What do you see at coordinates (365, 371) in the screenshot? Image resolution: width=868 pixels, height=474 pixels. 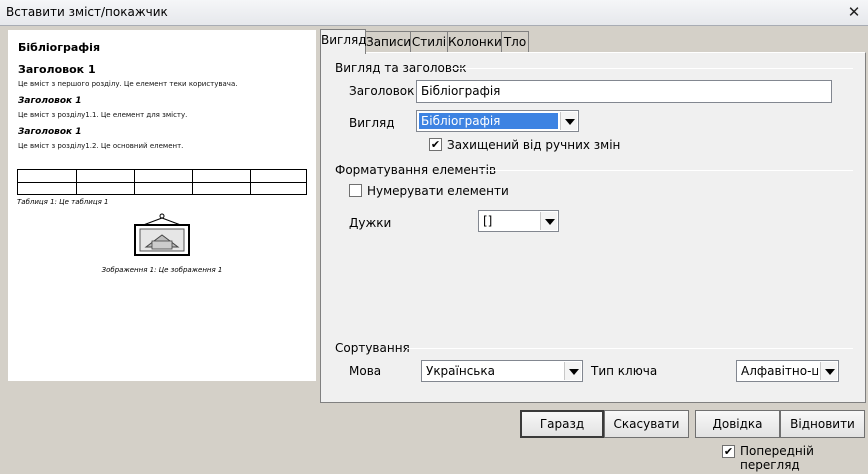 I see `language-label: Мова` at bounding box center [365, 371].